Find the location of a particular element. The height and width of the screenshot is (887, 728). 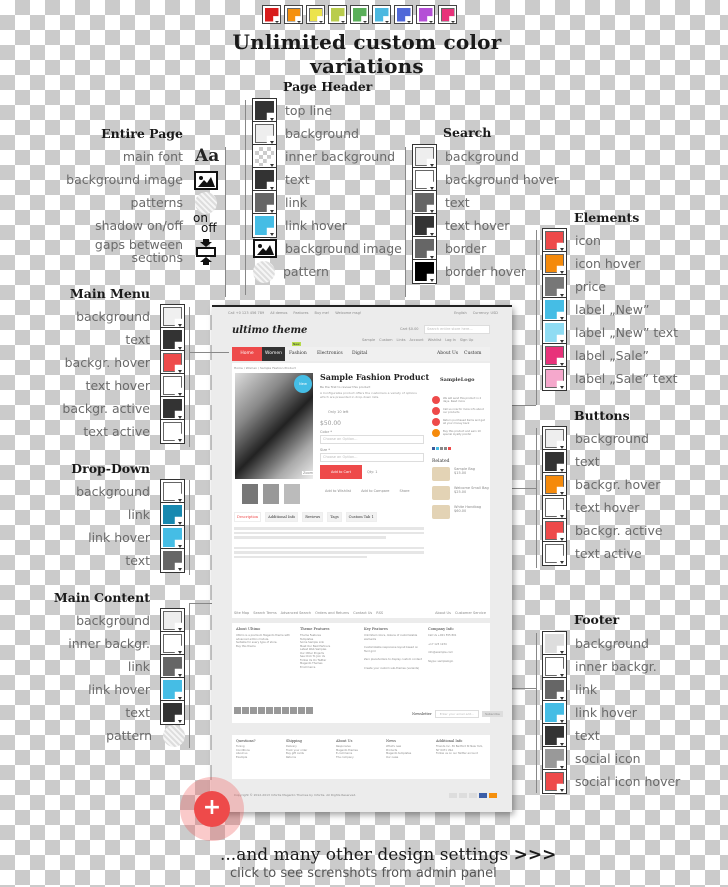

buttons-label: backgr. hover is located at coordinates (618, 484).